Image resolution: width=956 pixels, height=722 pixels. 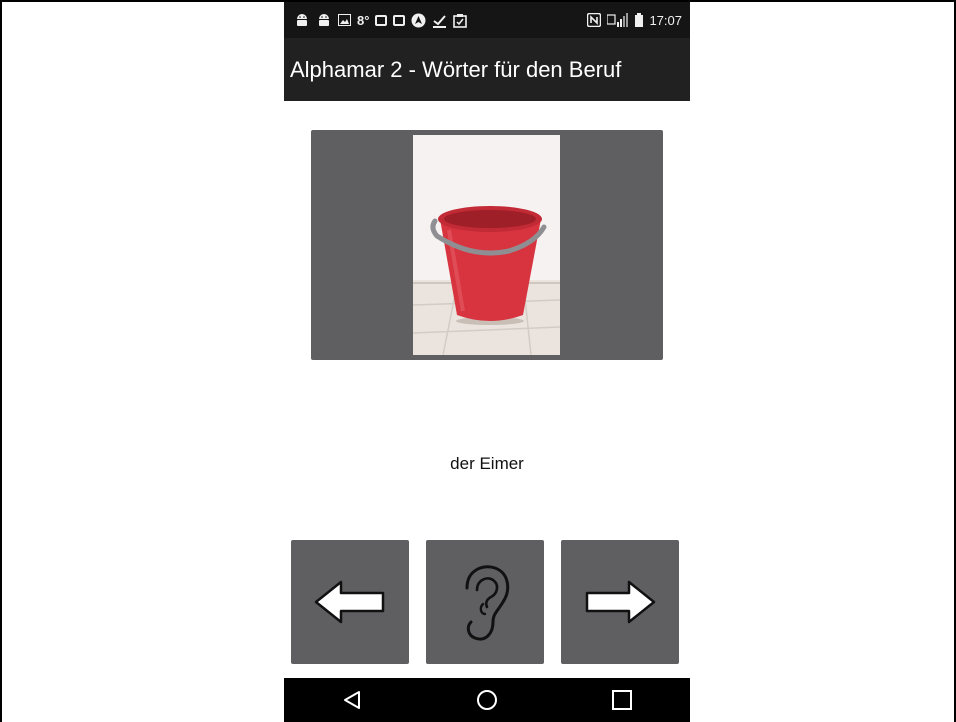 I want to click on word-image-card, so click(x=487, y=245).